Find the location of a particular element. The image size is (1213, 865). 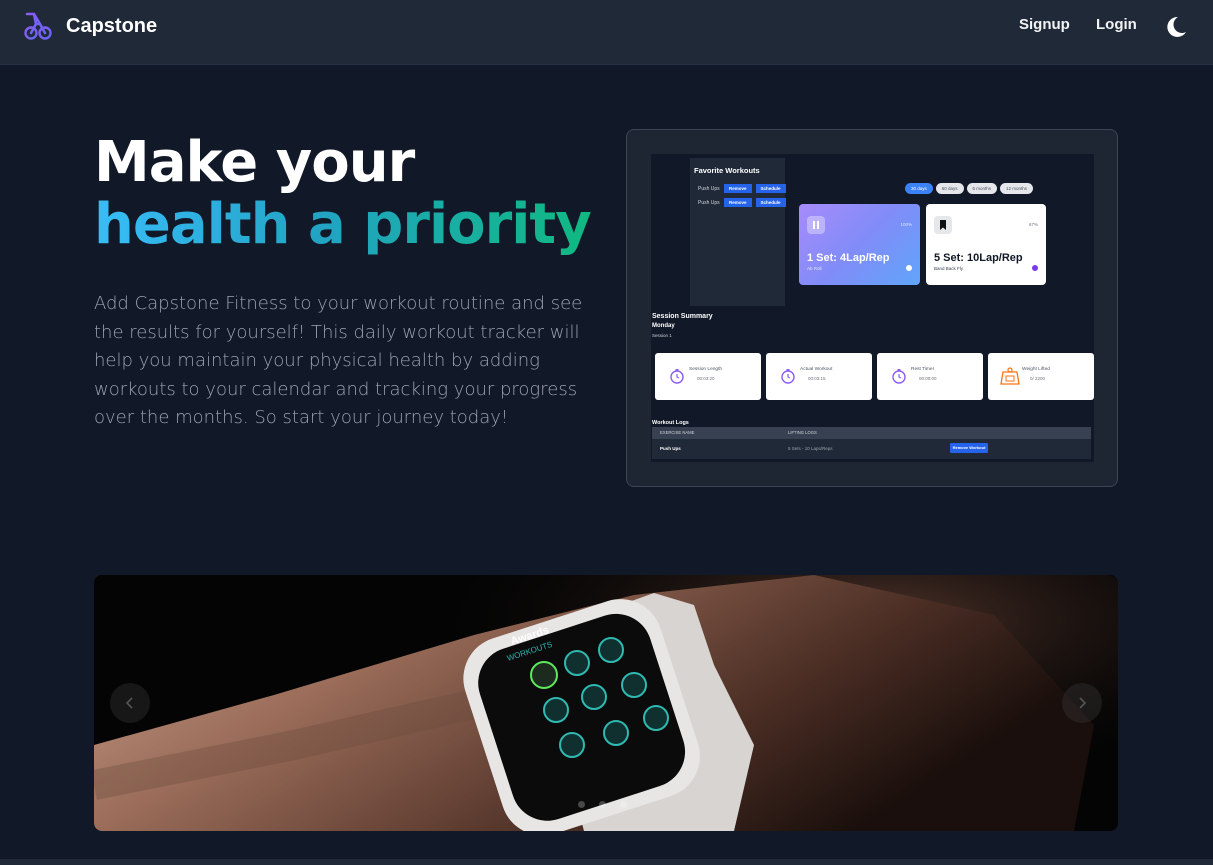

stat-value: 00:00:00 is located at coordinates (928, 378).